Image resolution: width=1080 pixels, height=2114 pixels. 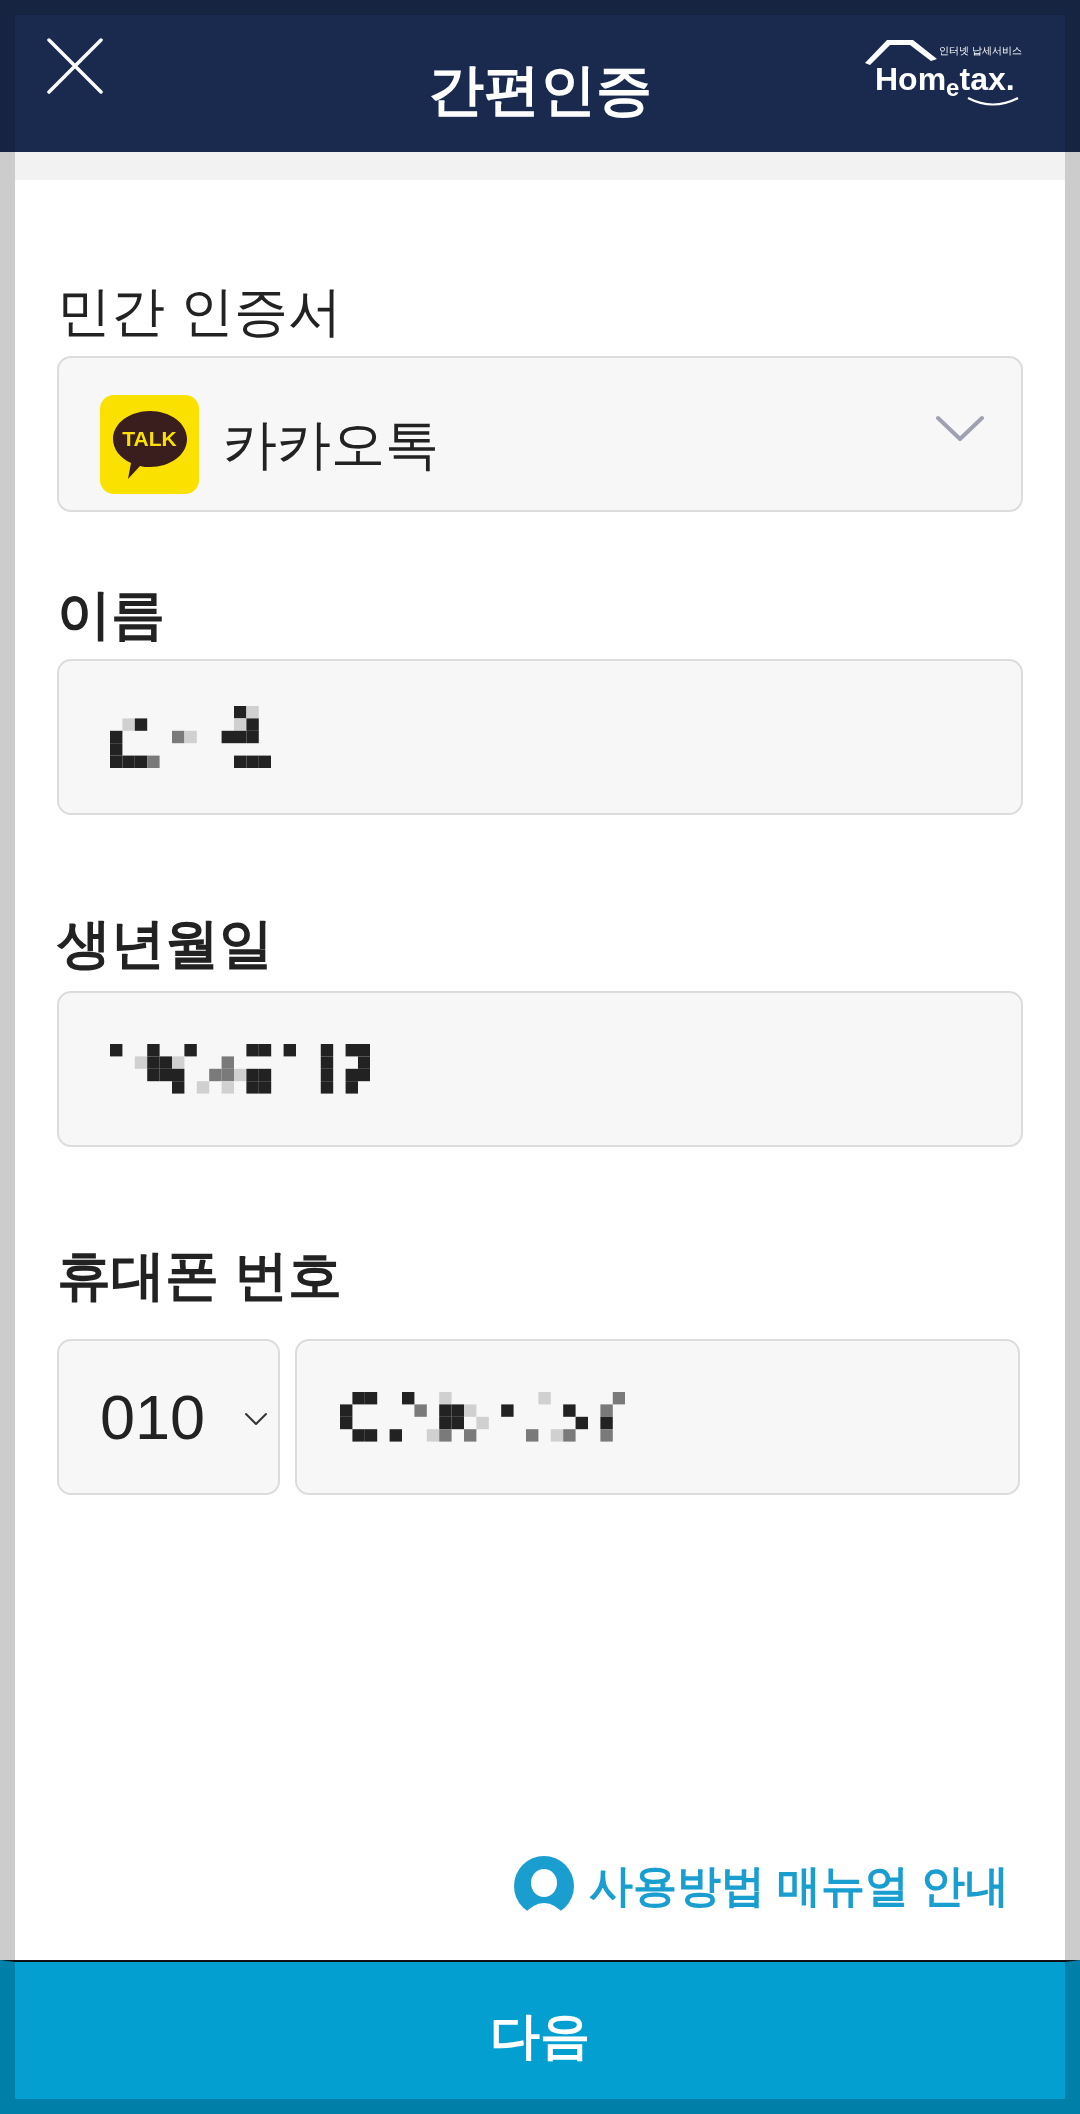 What do you see at coordinates (540, 434) in the screenshot?
I see `certificate-select: TALK 카카오톡` at bounding box center [540, 434].